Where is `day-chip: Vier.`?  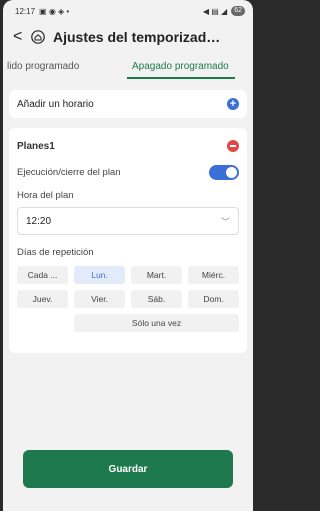
day-chip: Vier. is located at coordinates (99, 299).